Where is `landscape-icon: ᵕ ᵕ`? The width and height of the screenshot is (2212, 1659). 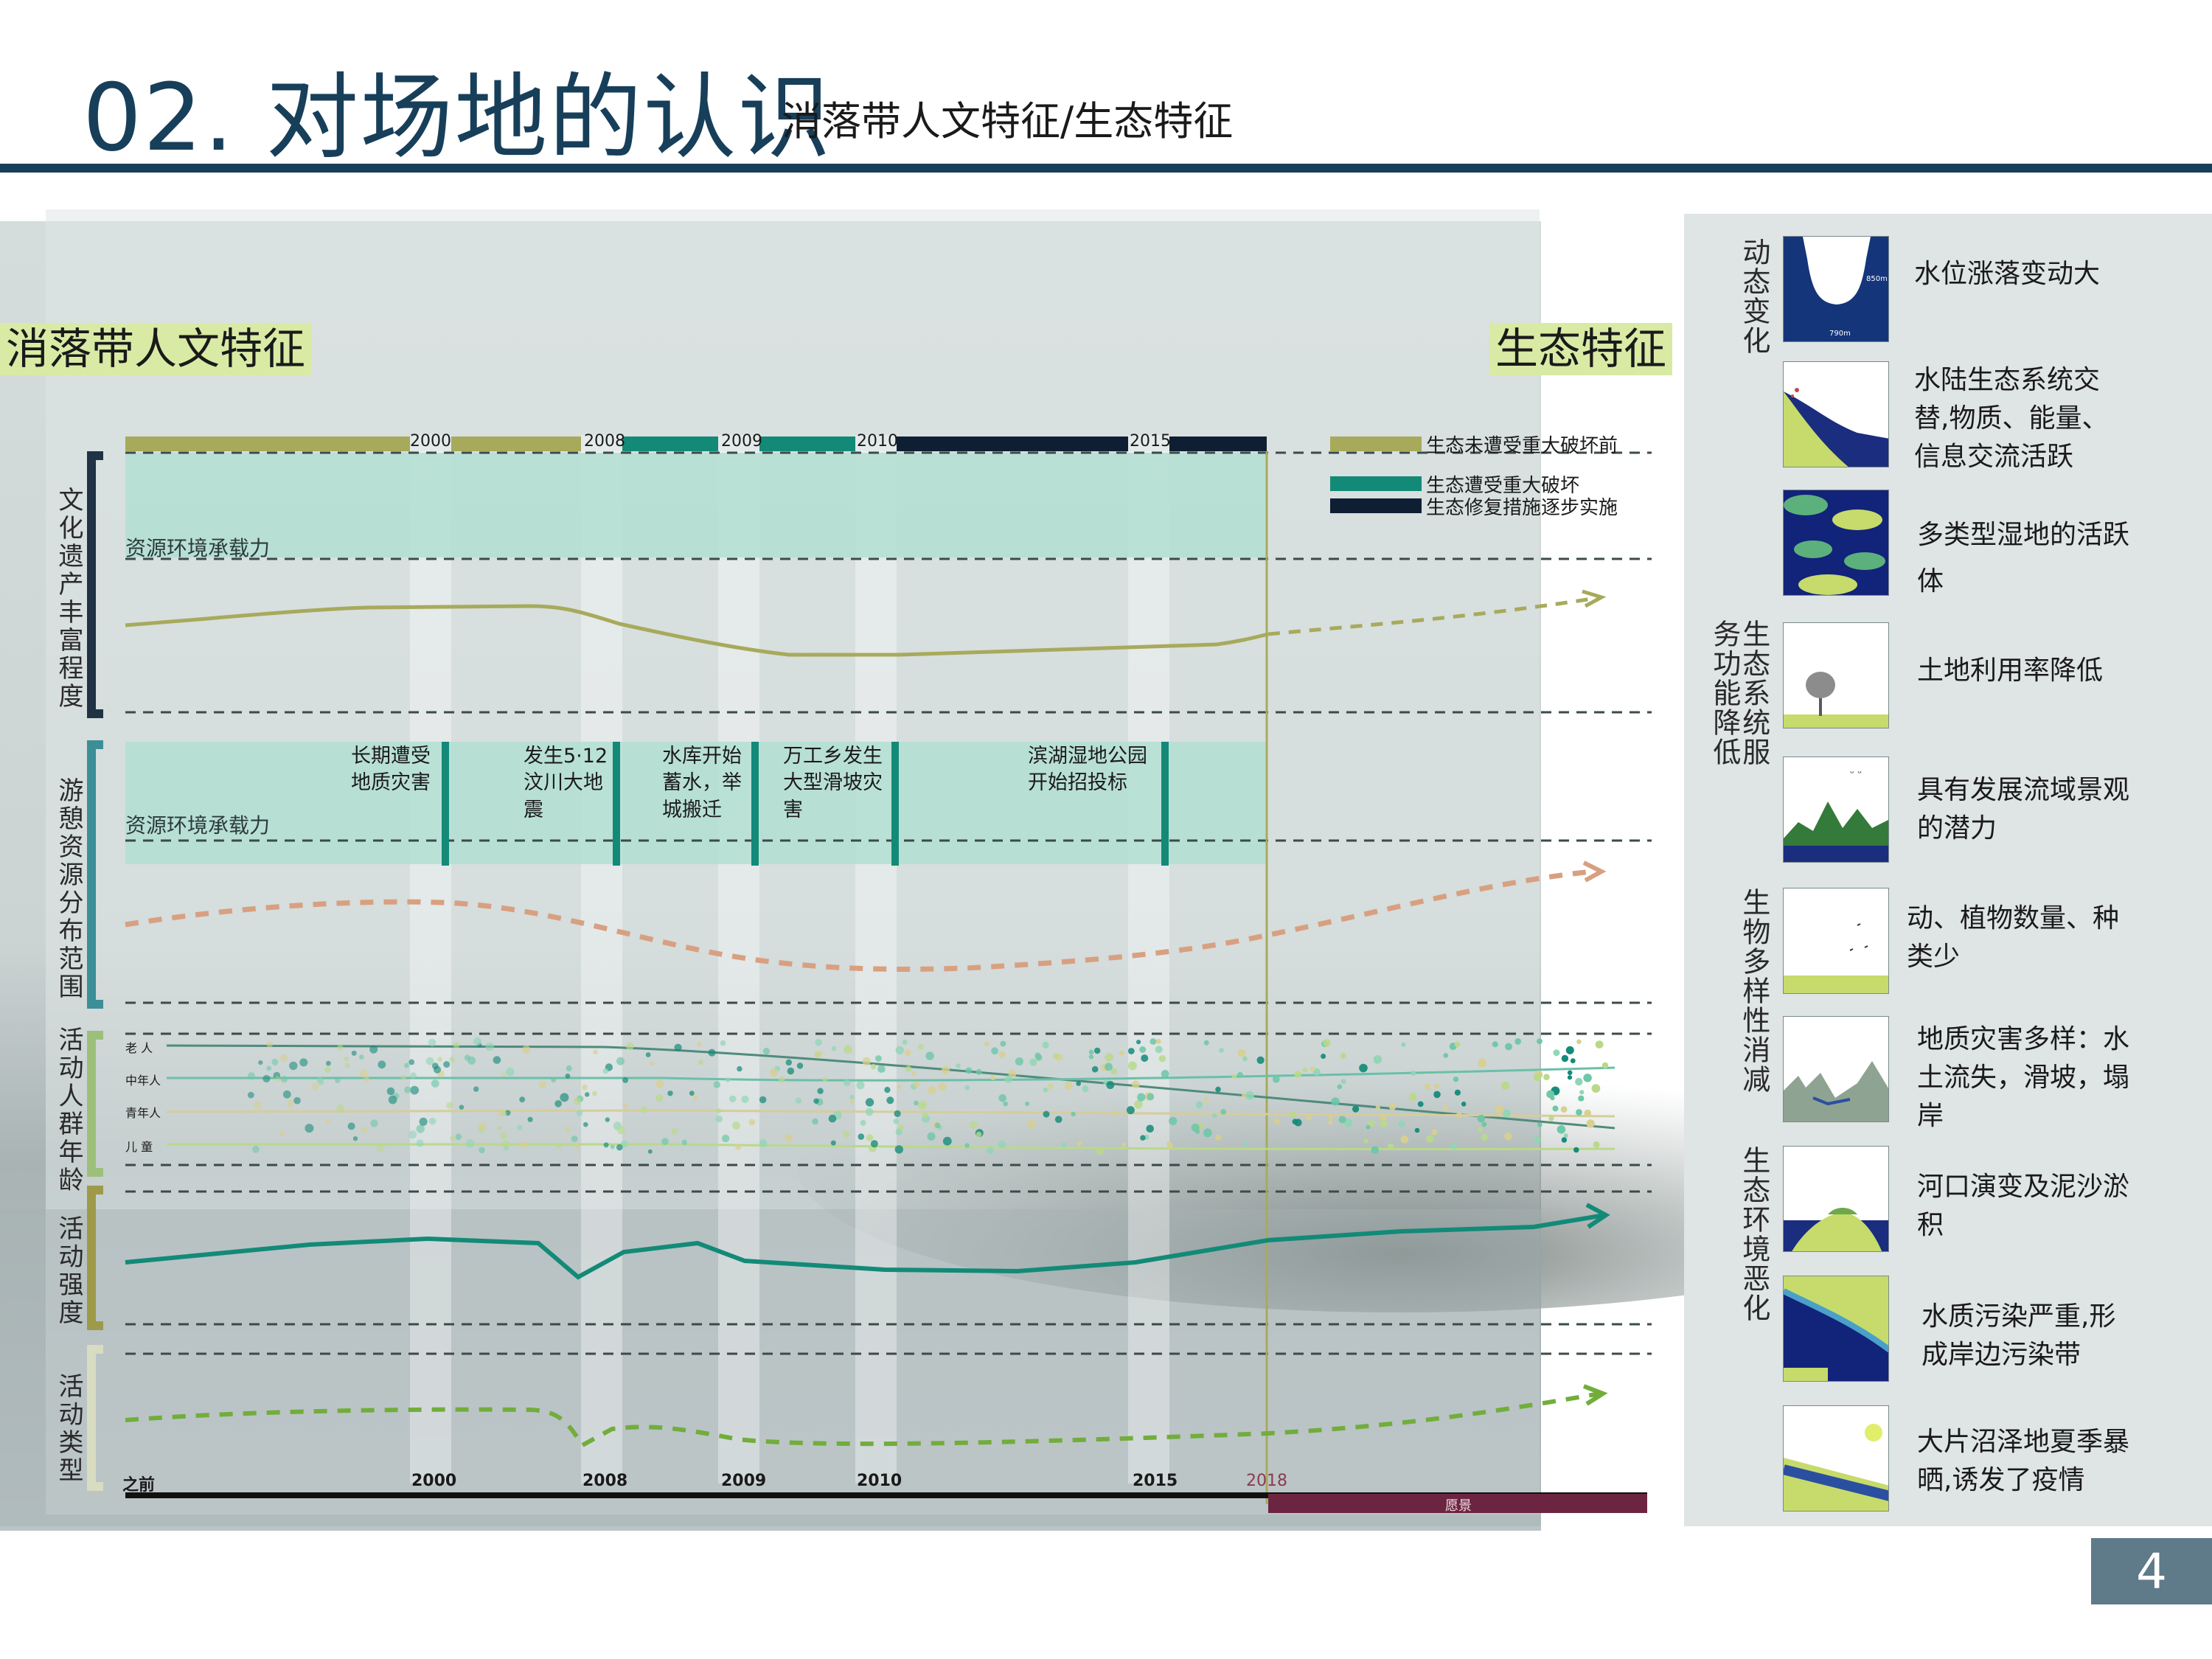 landscape-icon: ᵕ ᵕ is located at coordinates (1836, 810).